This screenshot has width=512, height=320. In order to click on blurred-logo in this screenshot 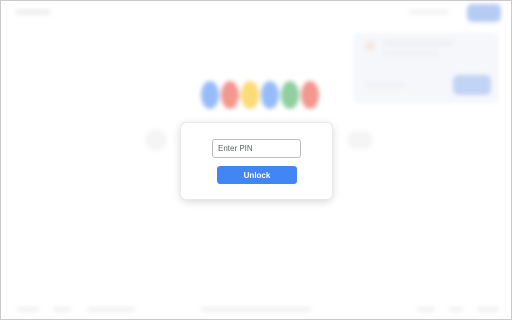, I will do `click(260, 99)`.